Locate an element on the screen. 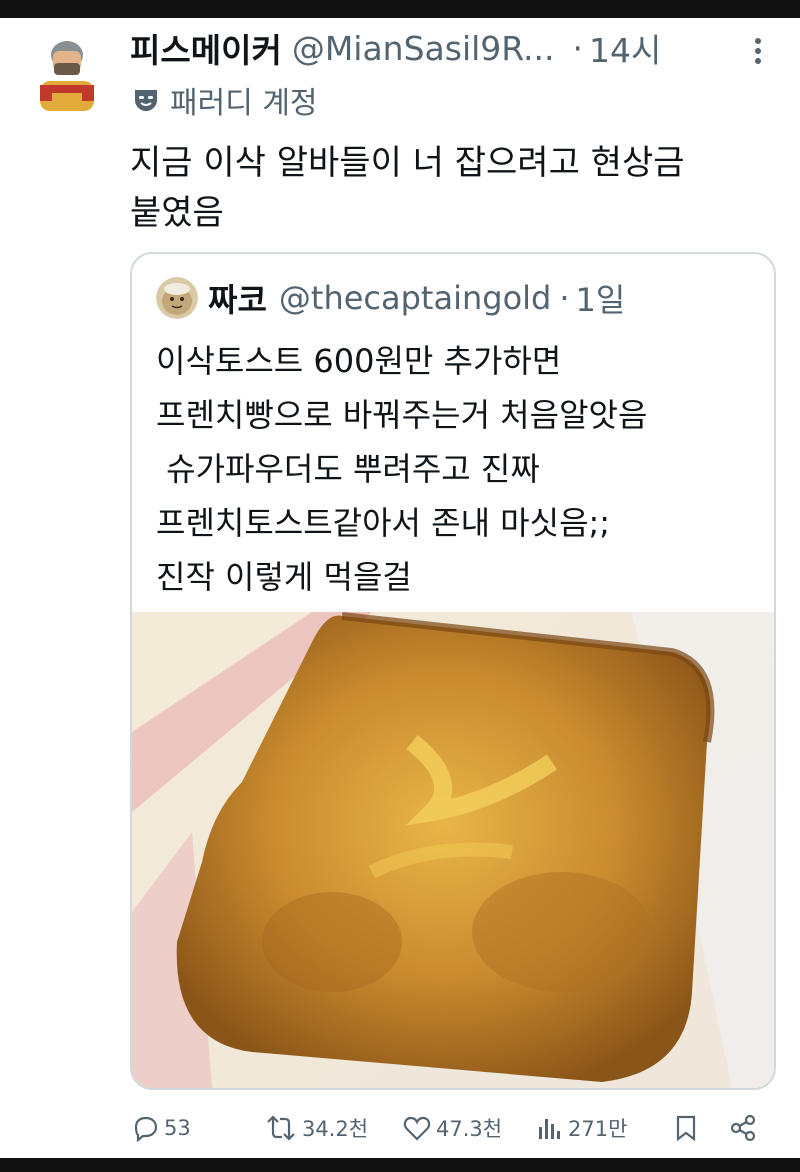  more-options-button is located at coordinates (758, 51).